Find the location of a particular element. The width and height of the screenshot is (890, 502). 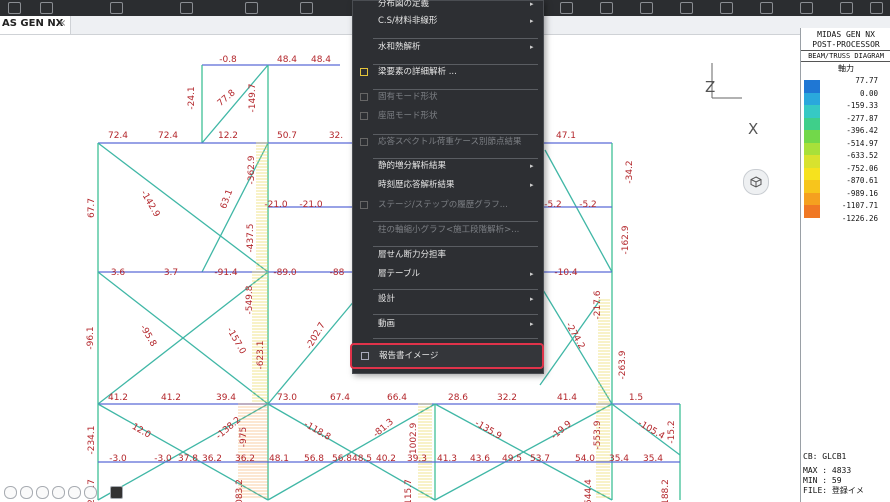

menu-item-11: 層せん断力分担率 is located at coordinates (448, 255).